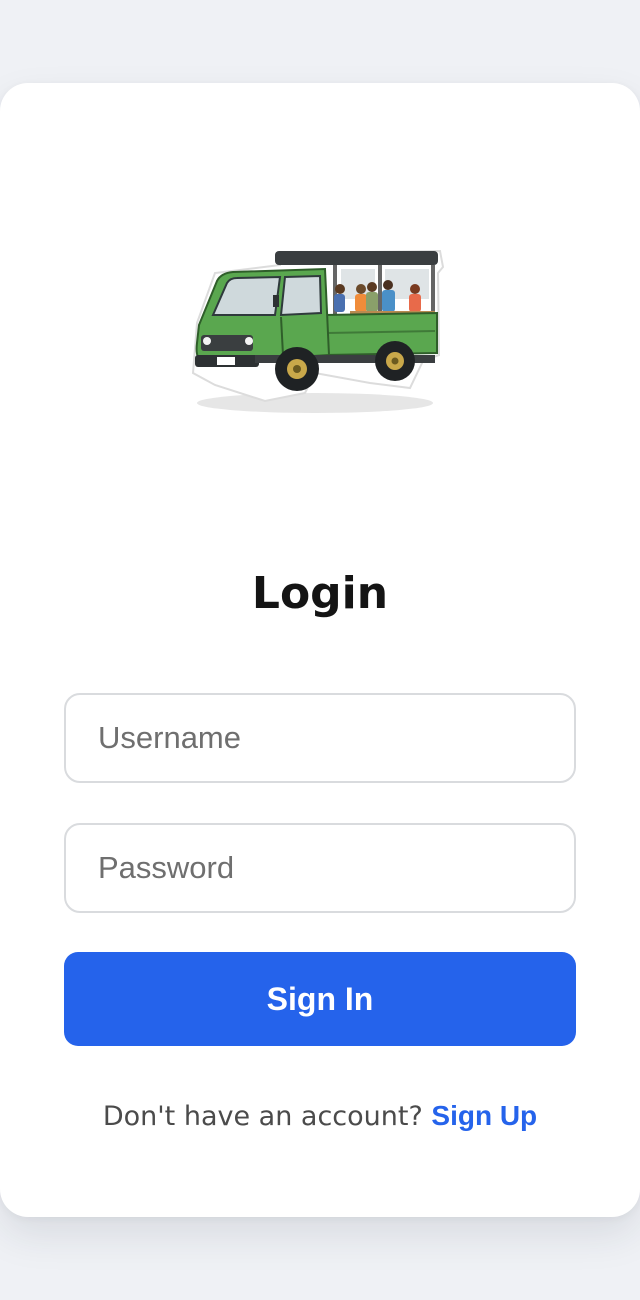 The image size is (640, 1300). I want to click on signup-prompt-text: Don't have an account?, so click(267, 1116).